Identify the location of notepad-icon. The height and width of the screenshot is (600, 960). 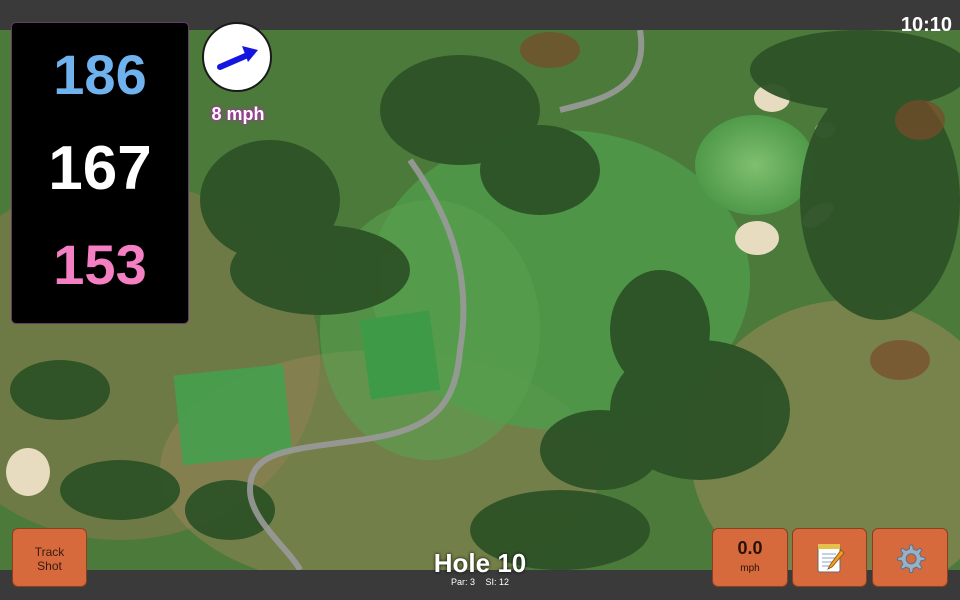
(831, 557).